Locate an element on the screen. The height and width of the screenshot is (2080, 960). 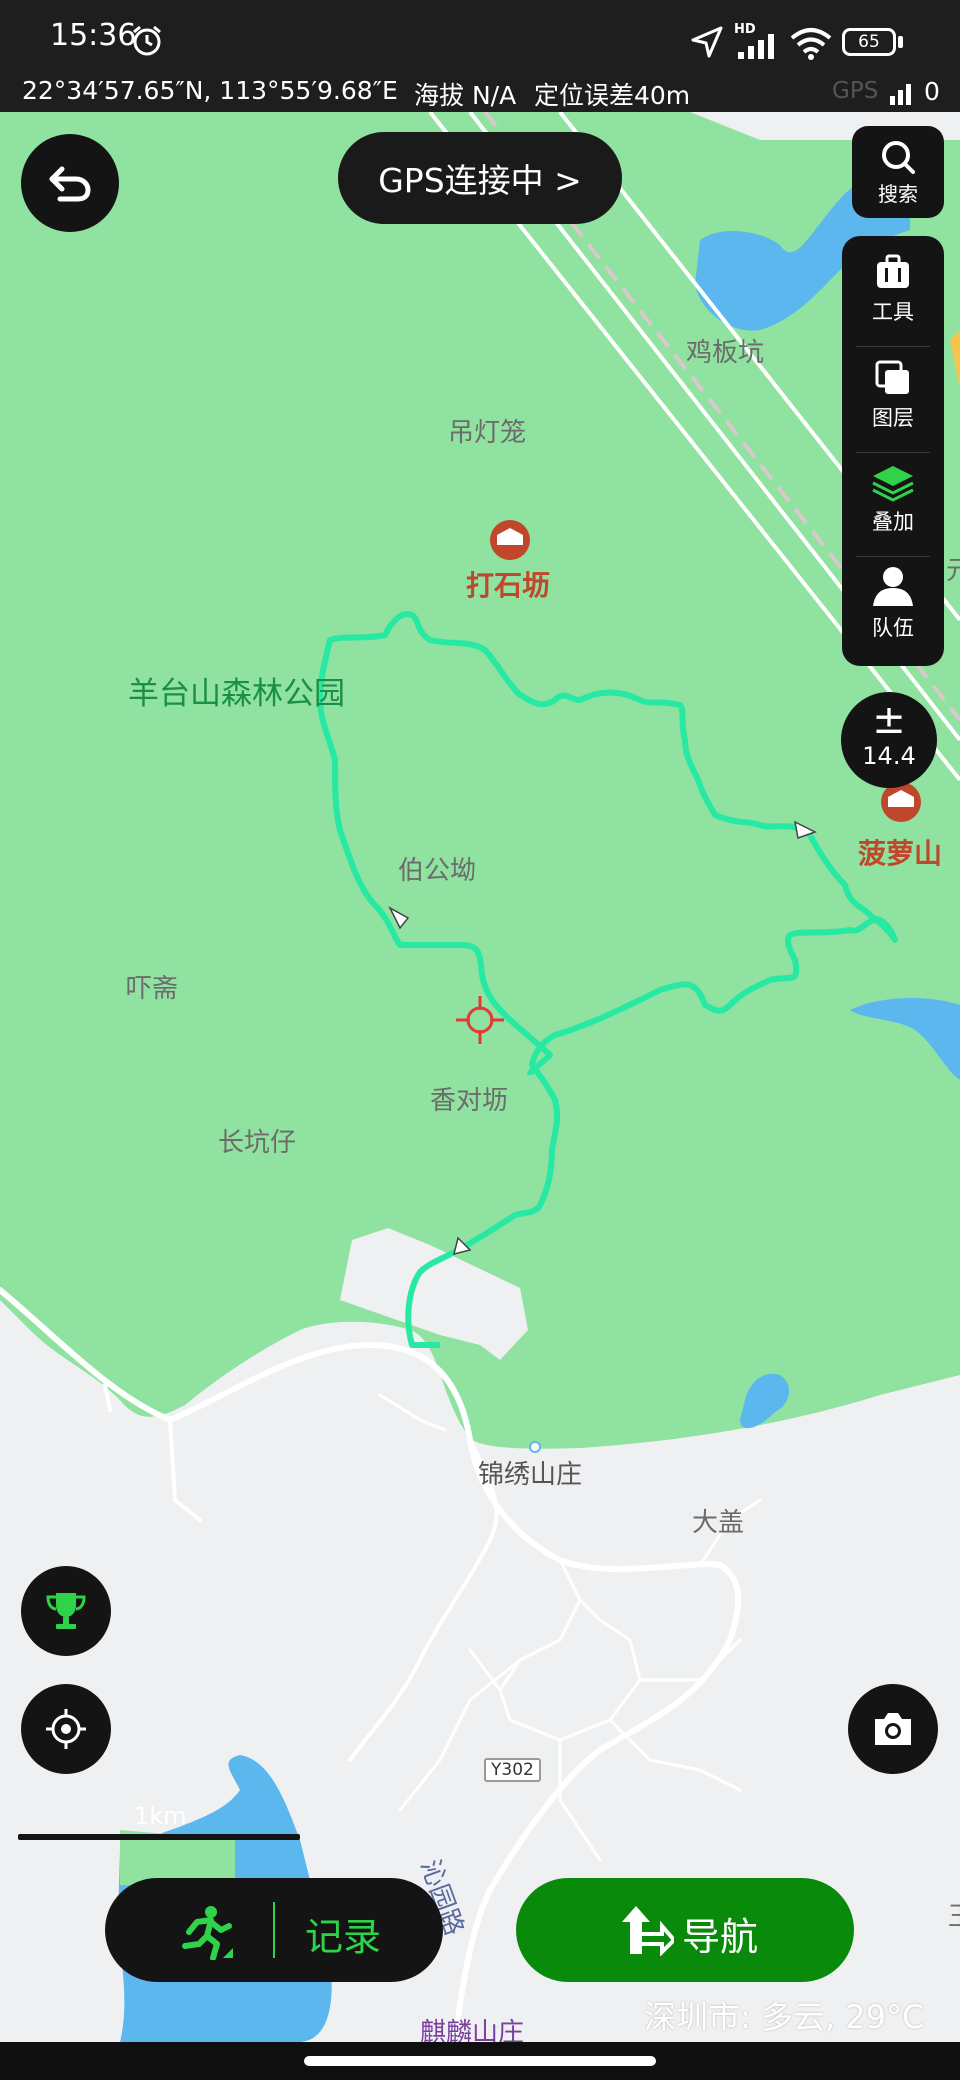
gps-signal-icon is located at coordinates (900, 94).